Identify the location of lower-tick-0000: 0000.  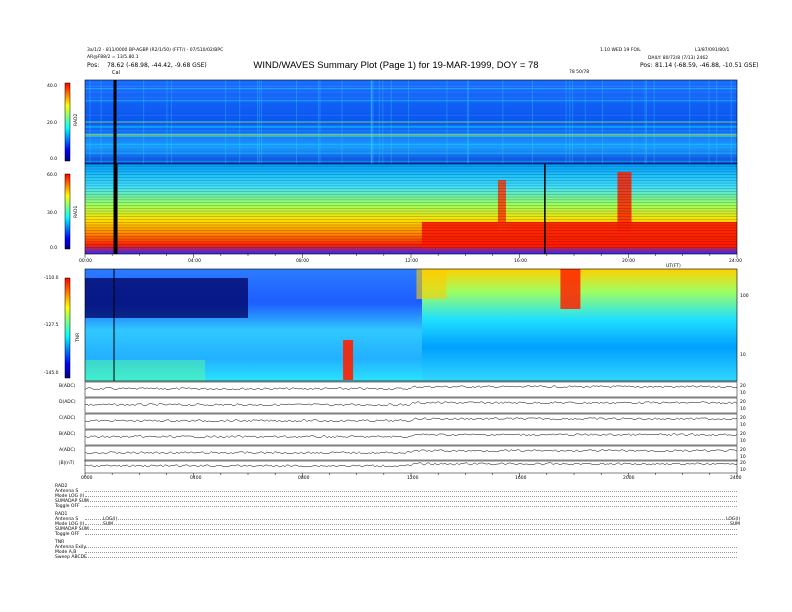
(87, 478).